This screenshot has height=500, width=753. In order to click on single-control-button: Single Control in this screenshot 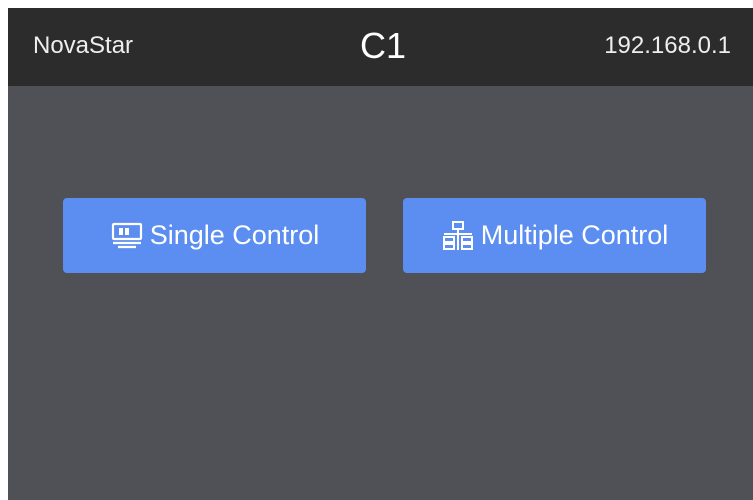, I will do `click(214, 235)`.